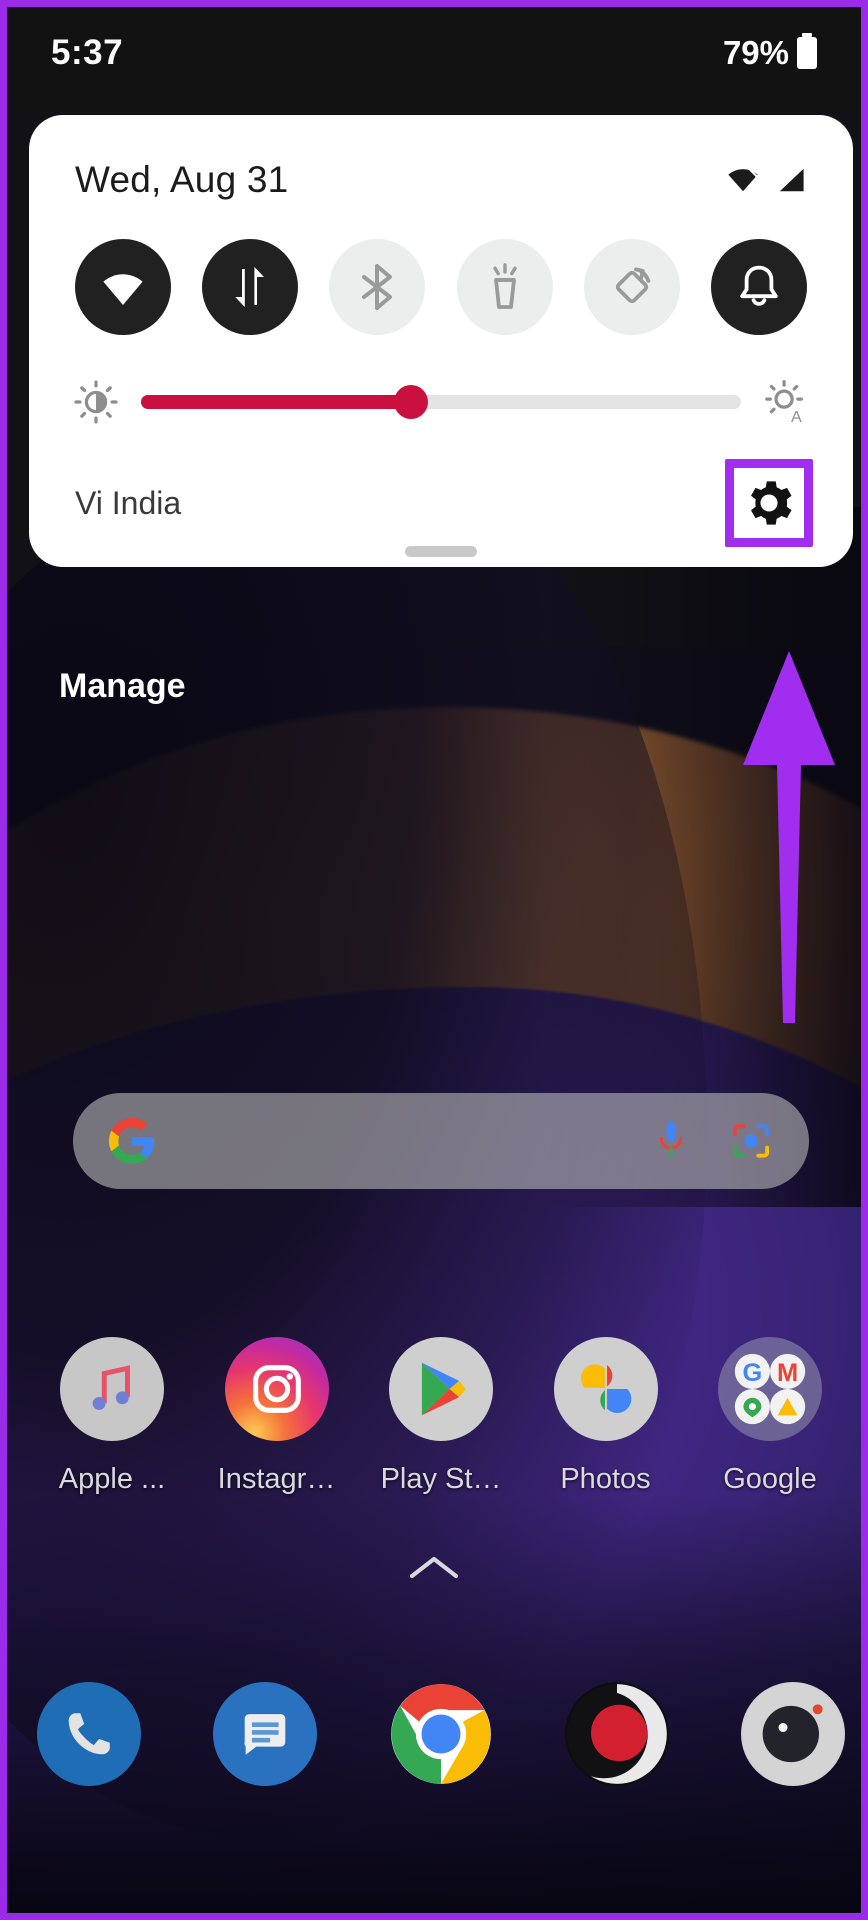  I want to click on ring-mode-tile, so click(758, 287).